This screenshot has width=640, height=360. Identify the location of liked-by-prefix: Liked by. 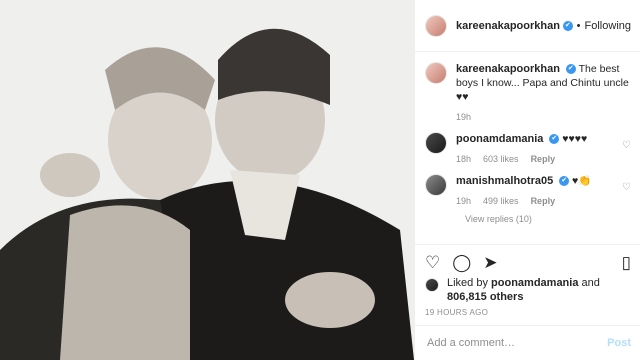
(467, 283).